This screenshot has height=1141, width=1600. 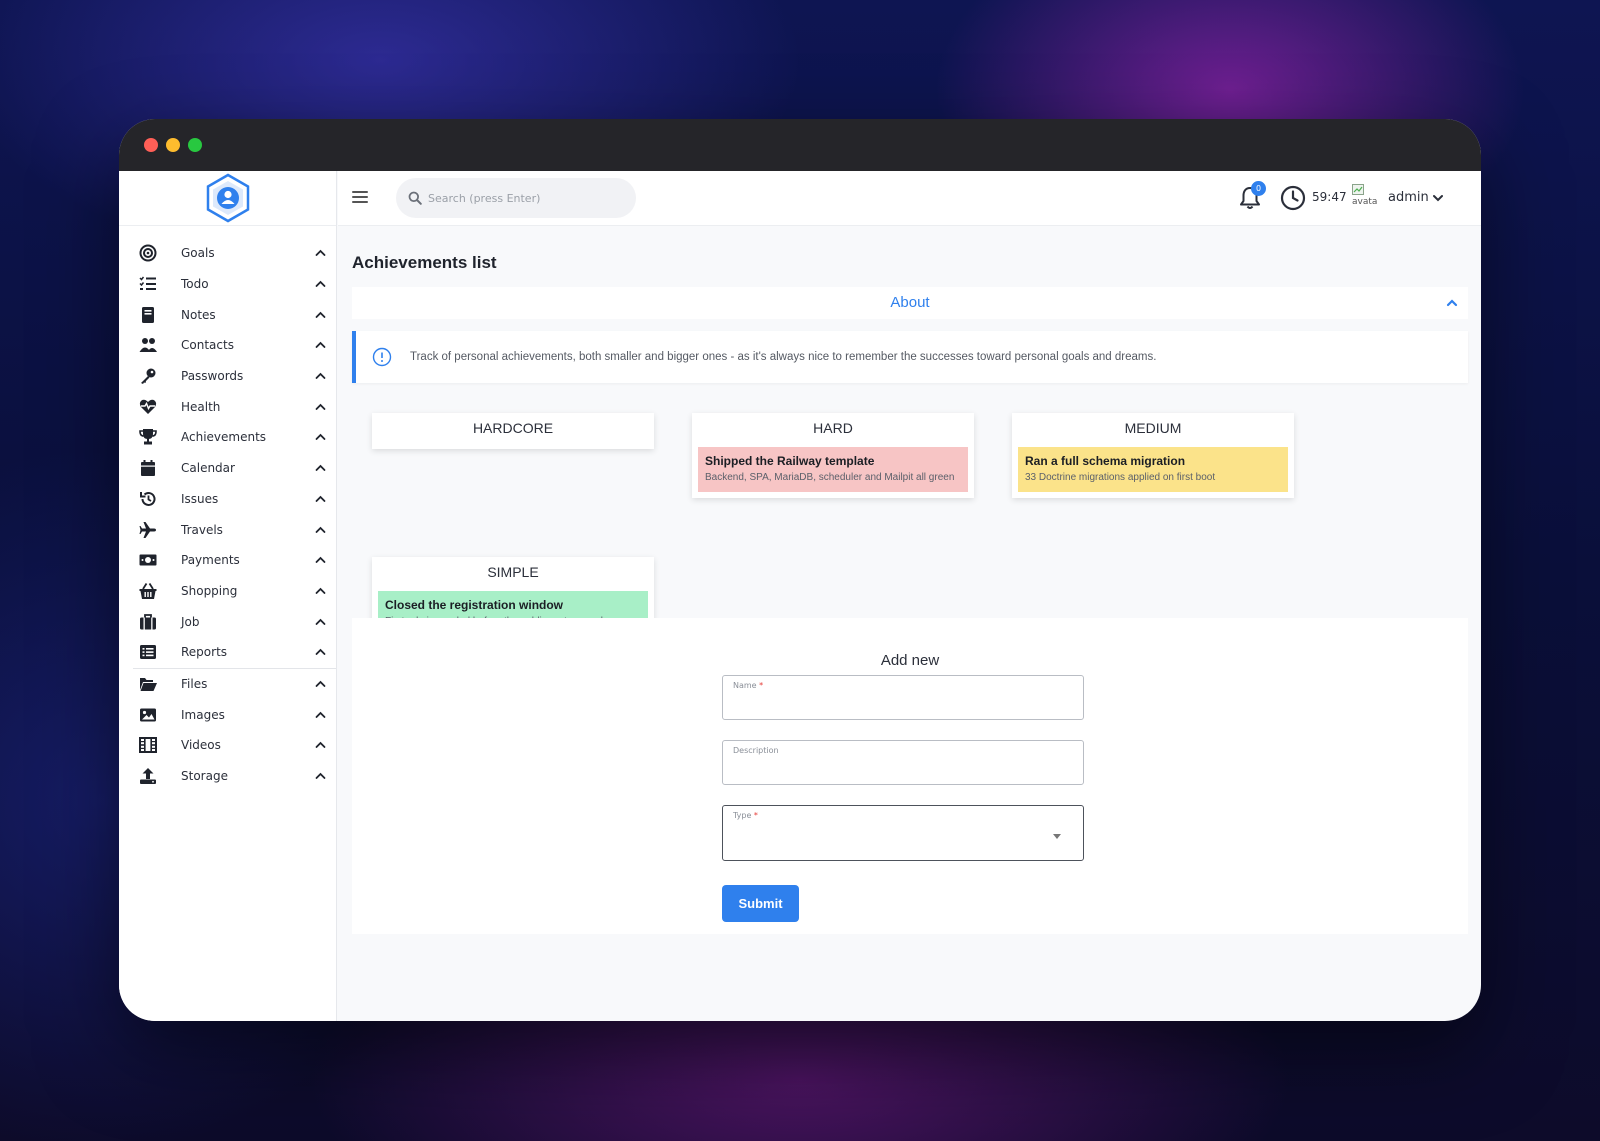 I want to click on titlebar, so click(x=800, y=145).